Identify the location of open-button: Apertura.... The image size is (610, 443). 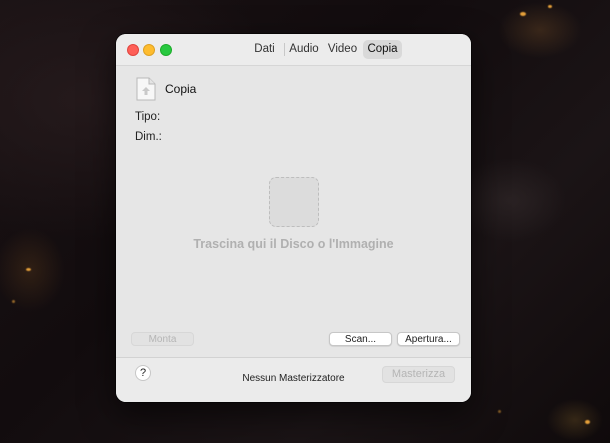
(428, 339).